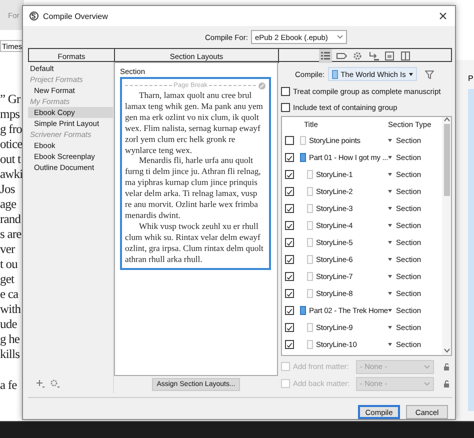 This screenshot has width=474, height=438. What do you see at coordinates (10, 114) in the screenshot?
I see `editor-text-line: mps` at bounding box center [10, 114].